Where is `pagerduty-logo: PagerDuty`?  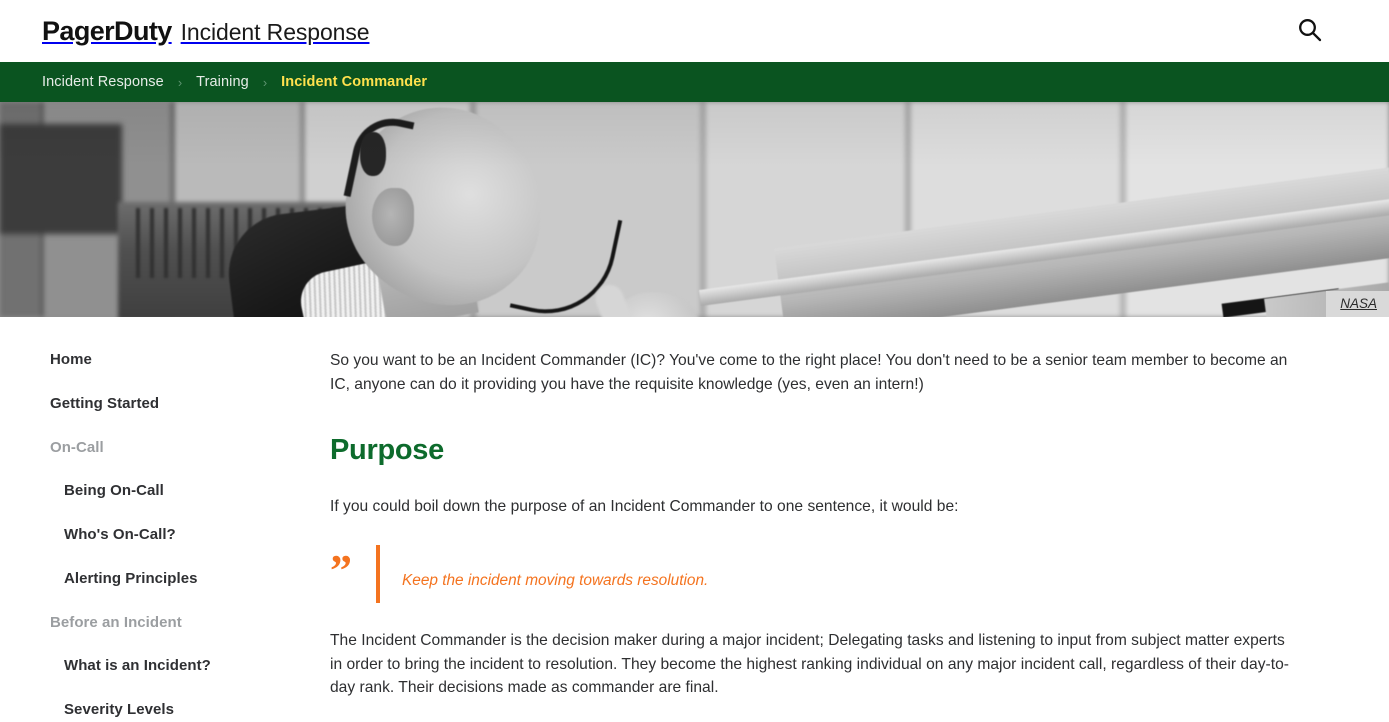
pagerduty-logo: PagerDuty is located at coordinates (107, 30).